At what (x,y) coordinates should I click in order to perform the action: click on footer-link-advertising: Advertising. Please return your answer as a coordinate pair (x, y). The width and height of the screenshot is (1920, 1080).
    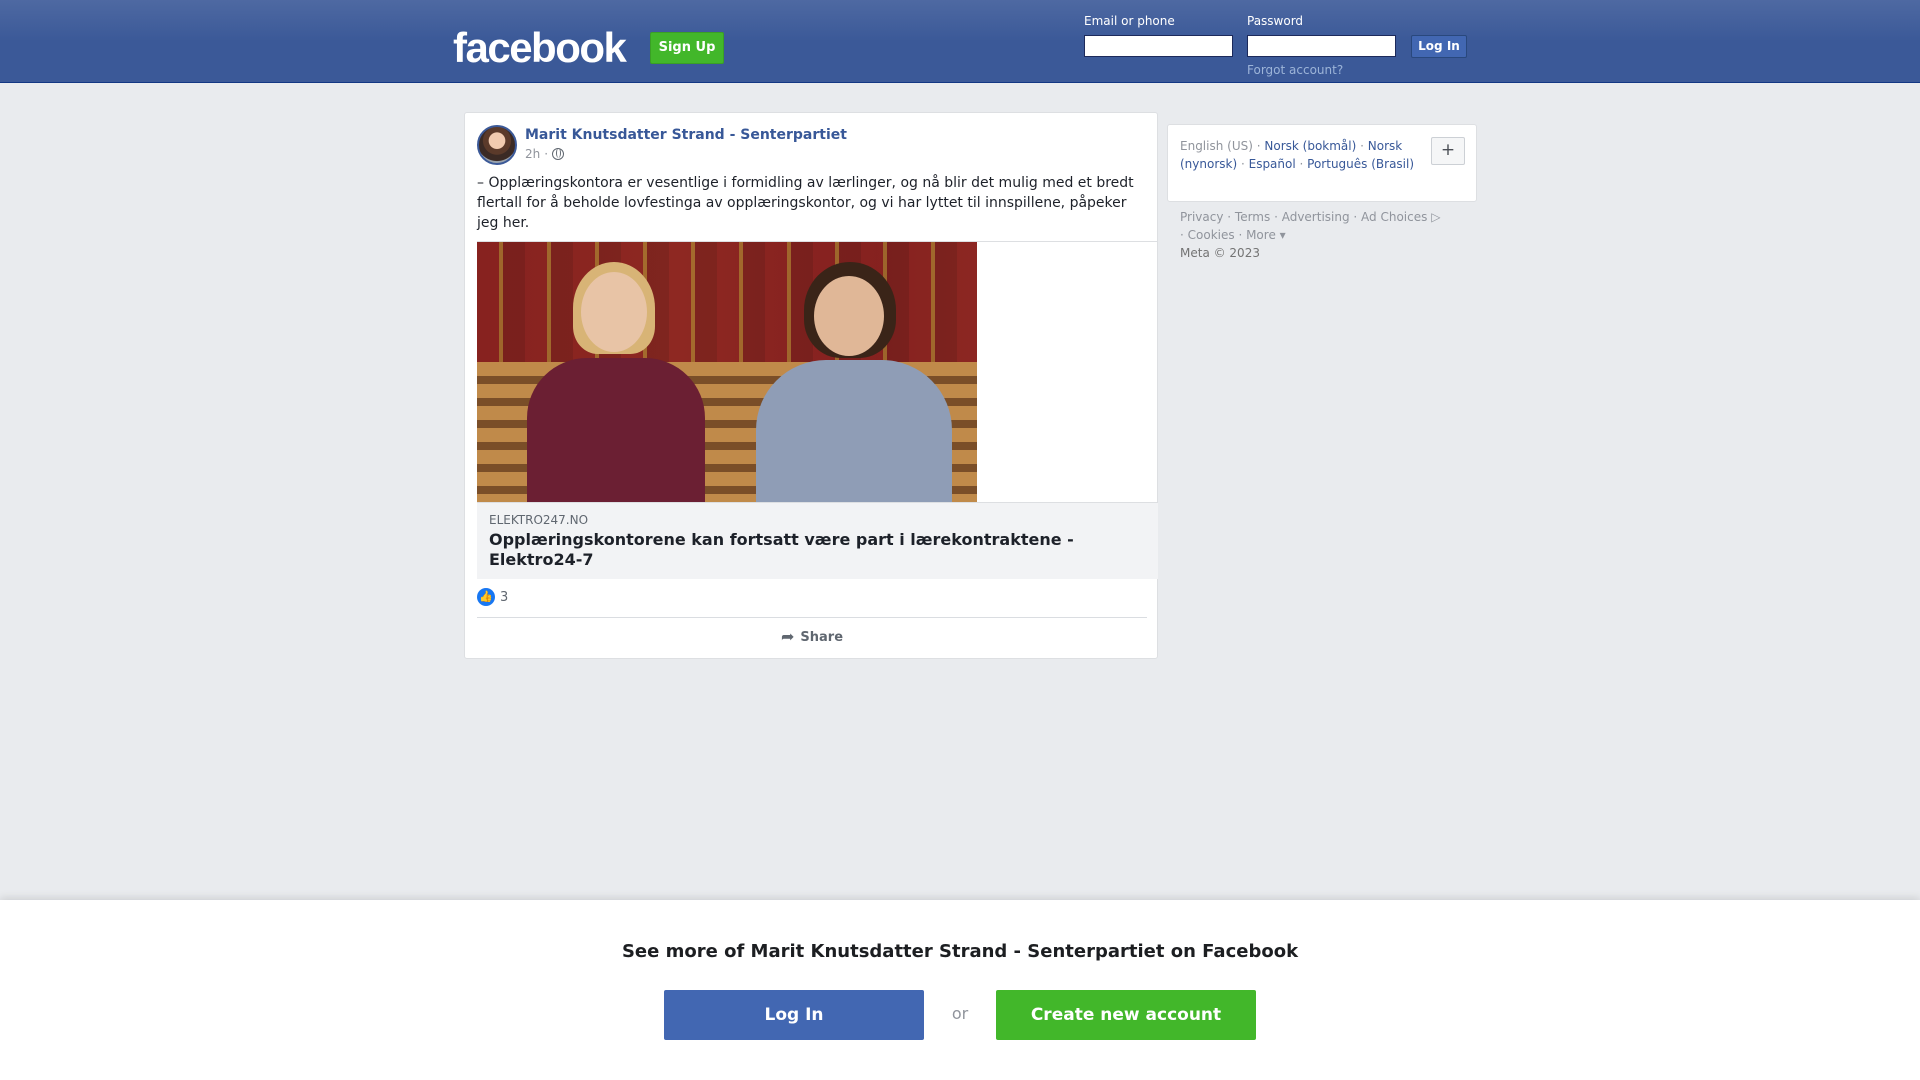
    Looking at the image, I should click on (1316, 217).